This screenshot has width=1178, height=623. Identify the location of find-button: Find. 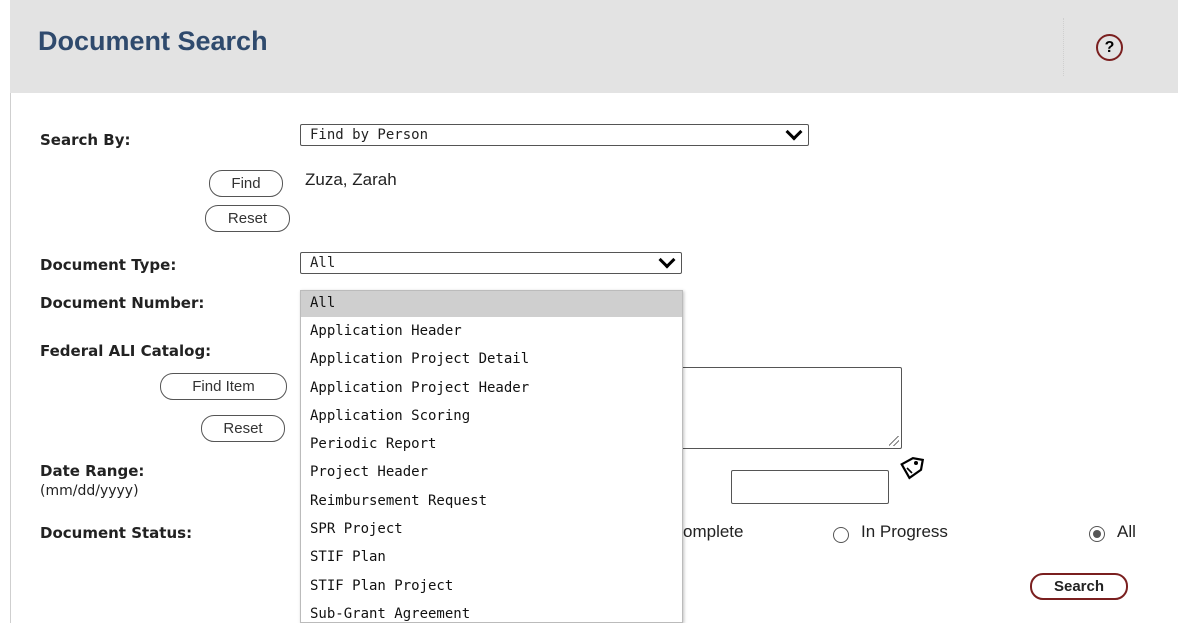
(246, 183).